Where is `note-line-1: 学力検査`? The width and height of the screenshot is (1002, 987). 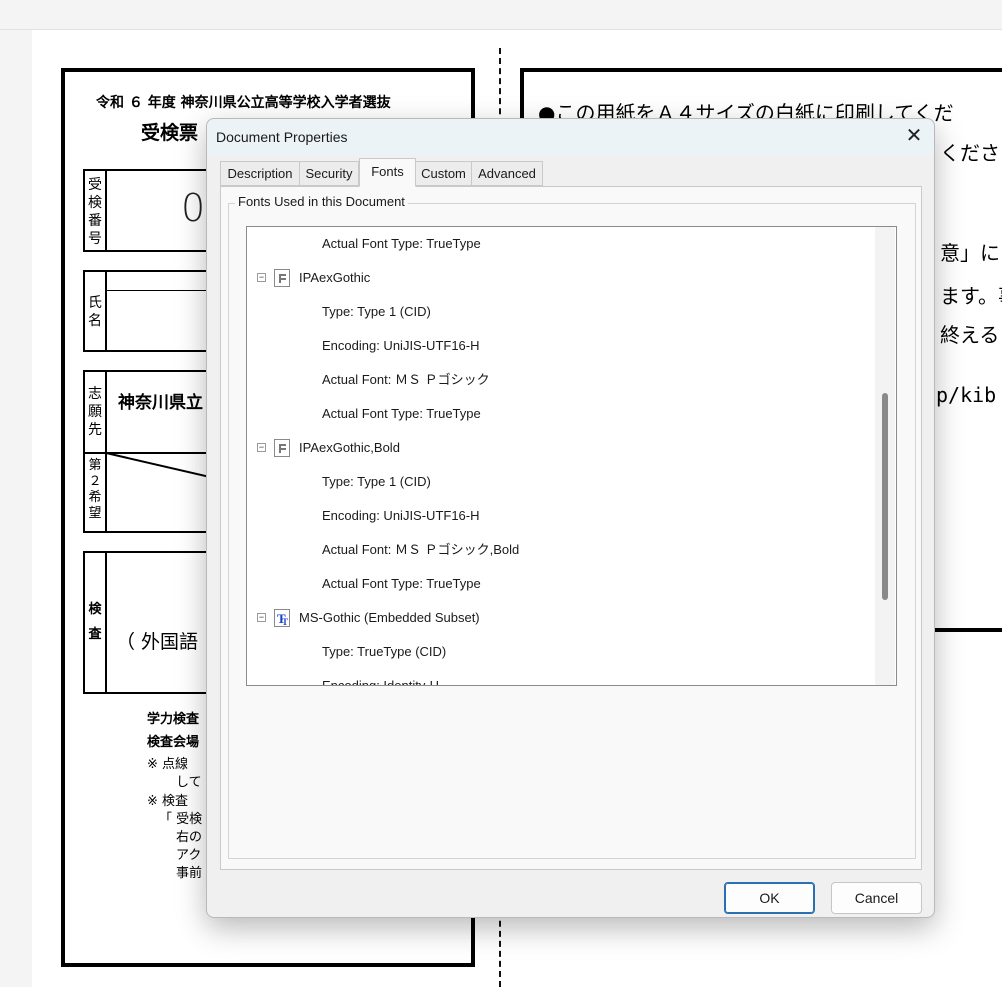 note-line-1: 学力検査 is located at coordinates (173, 719).